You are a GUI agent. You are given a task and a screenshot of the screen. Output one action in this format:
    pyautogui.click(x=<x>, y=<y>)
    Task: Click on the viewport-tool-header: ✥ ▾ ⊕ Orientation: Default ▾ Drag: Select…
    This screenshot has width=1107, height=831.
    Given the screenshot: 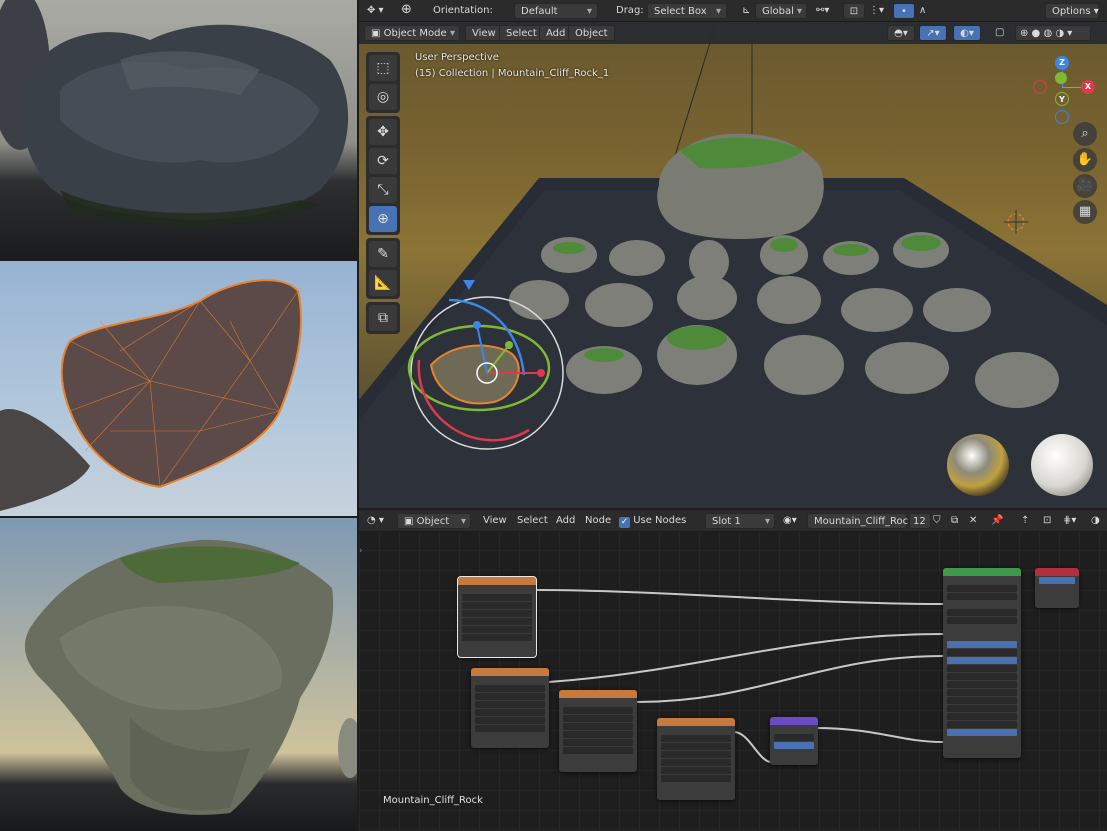 What is the action you would take?
    pyautogui.click(x=733, y=11)
    